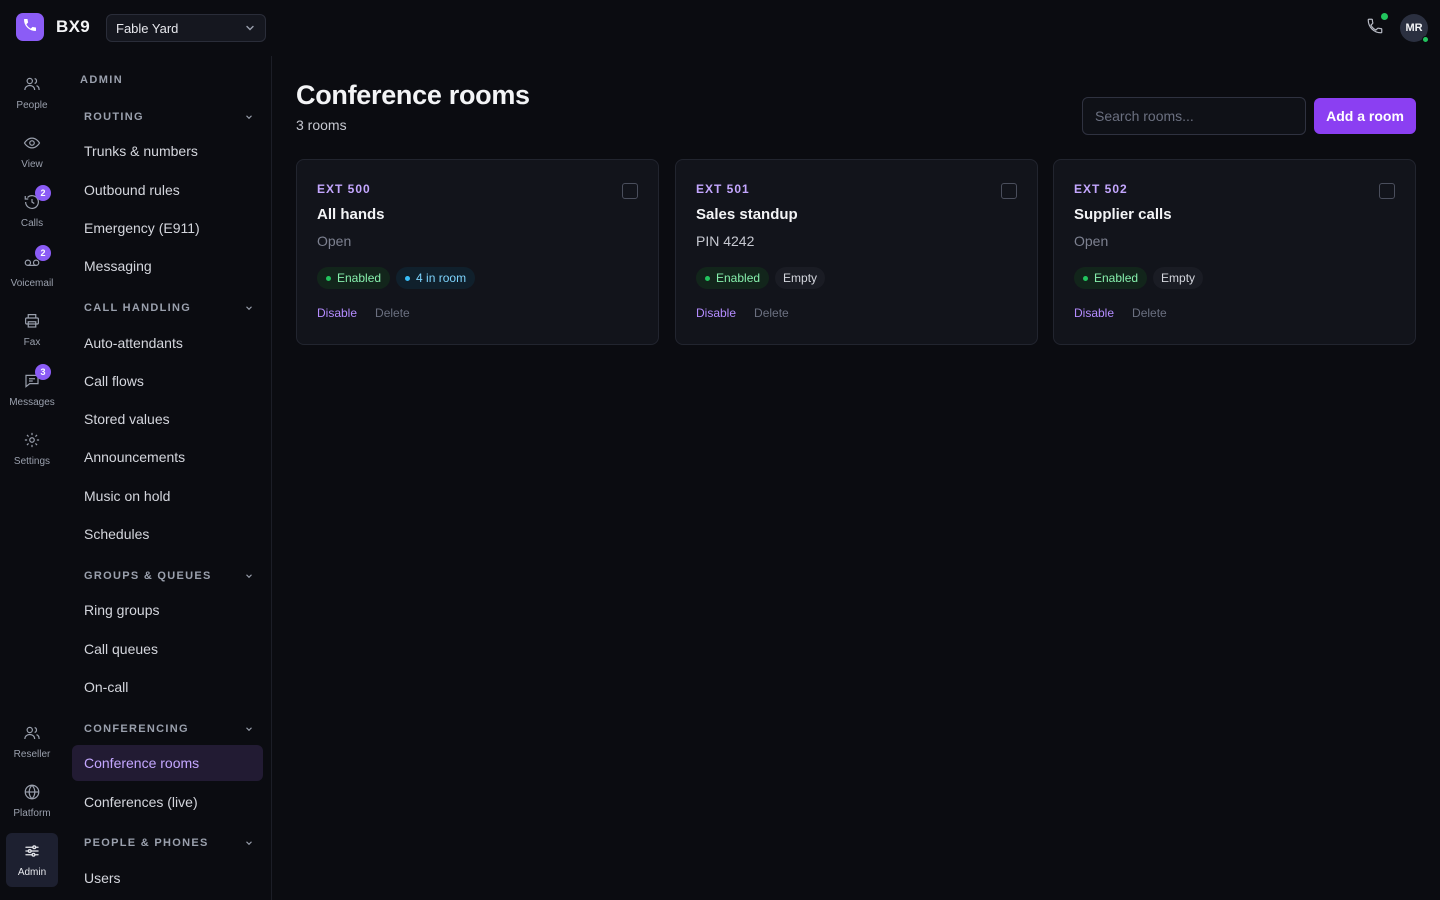  Describe the element at coordinates (167, 763) in the screenshot. I see `sidebar-item-conference-rooms: Conference rooms` at that location.